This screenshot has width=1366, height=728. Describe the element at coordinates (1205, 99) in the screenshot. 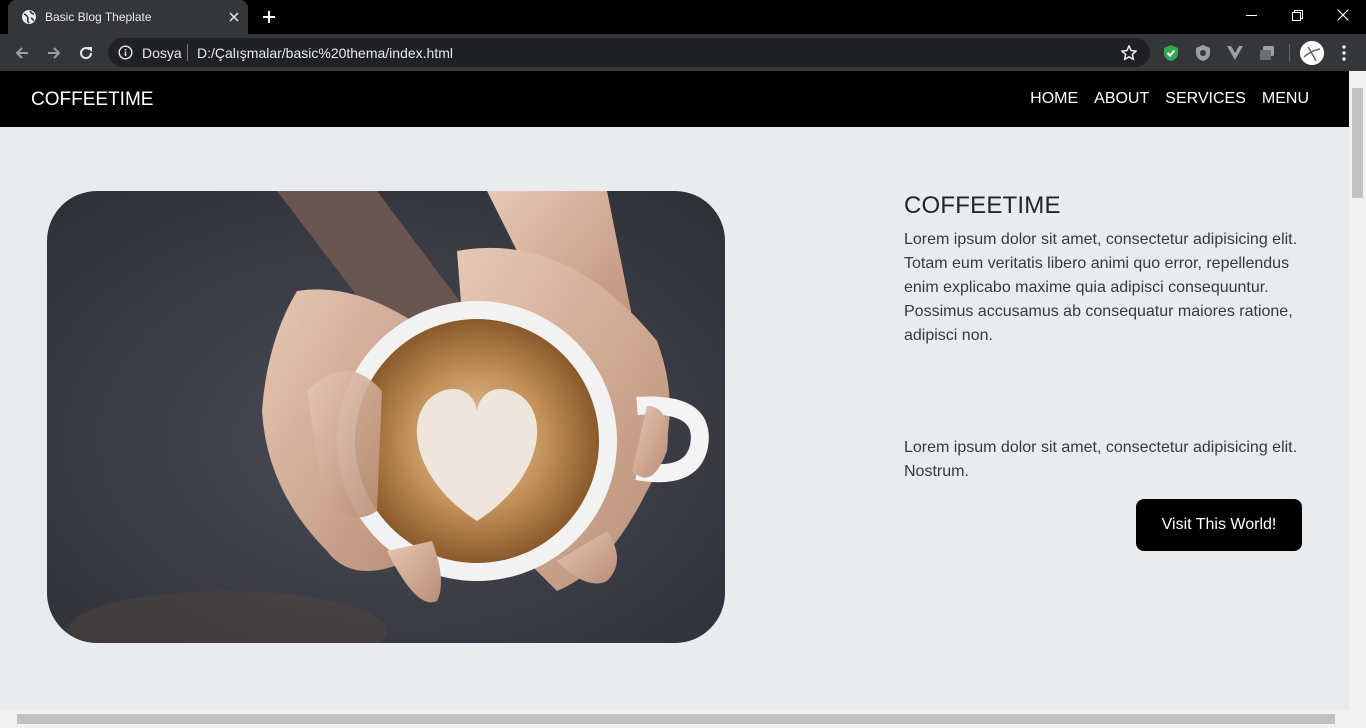

I see `nav-link-services: SERVICES` at that location.